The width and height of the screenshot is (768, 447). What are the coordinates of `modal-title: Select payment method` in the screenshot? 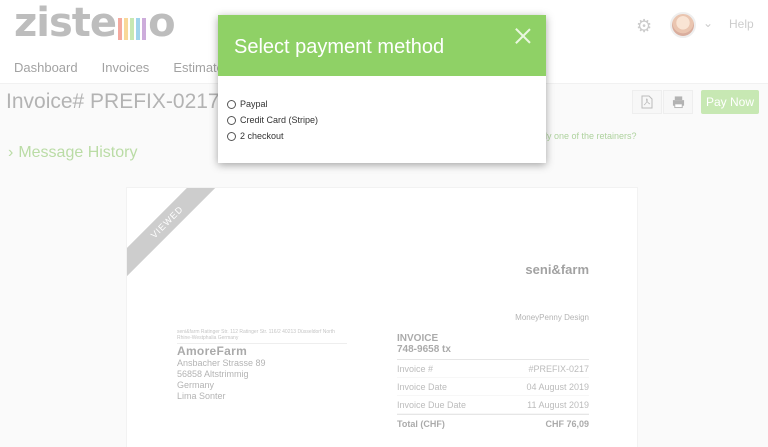 It's located at (339, 47).